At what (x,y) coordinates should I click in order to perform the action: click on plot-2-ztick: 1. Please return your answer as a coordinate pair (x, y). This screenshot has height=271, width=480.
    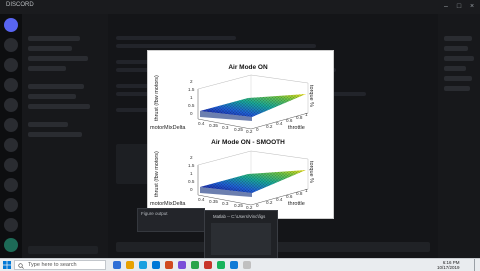
    Looking at the image, I should click on (191, 173).